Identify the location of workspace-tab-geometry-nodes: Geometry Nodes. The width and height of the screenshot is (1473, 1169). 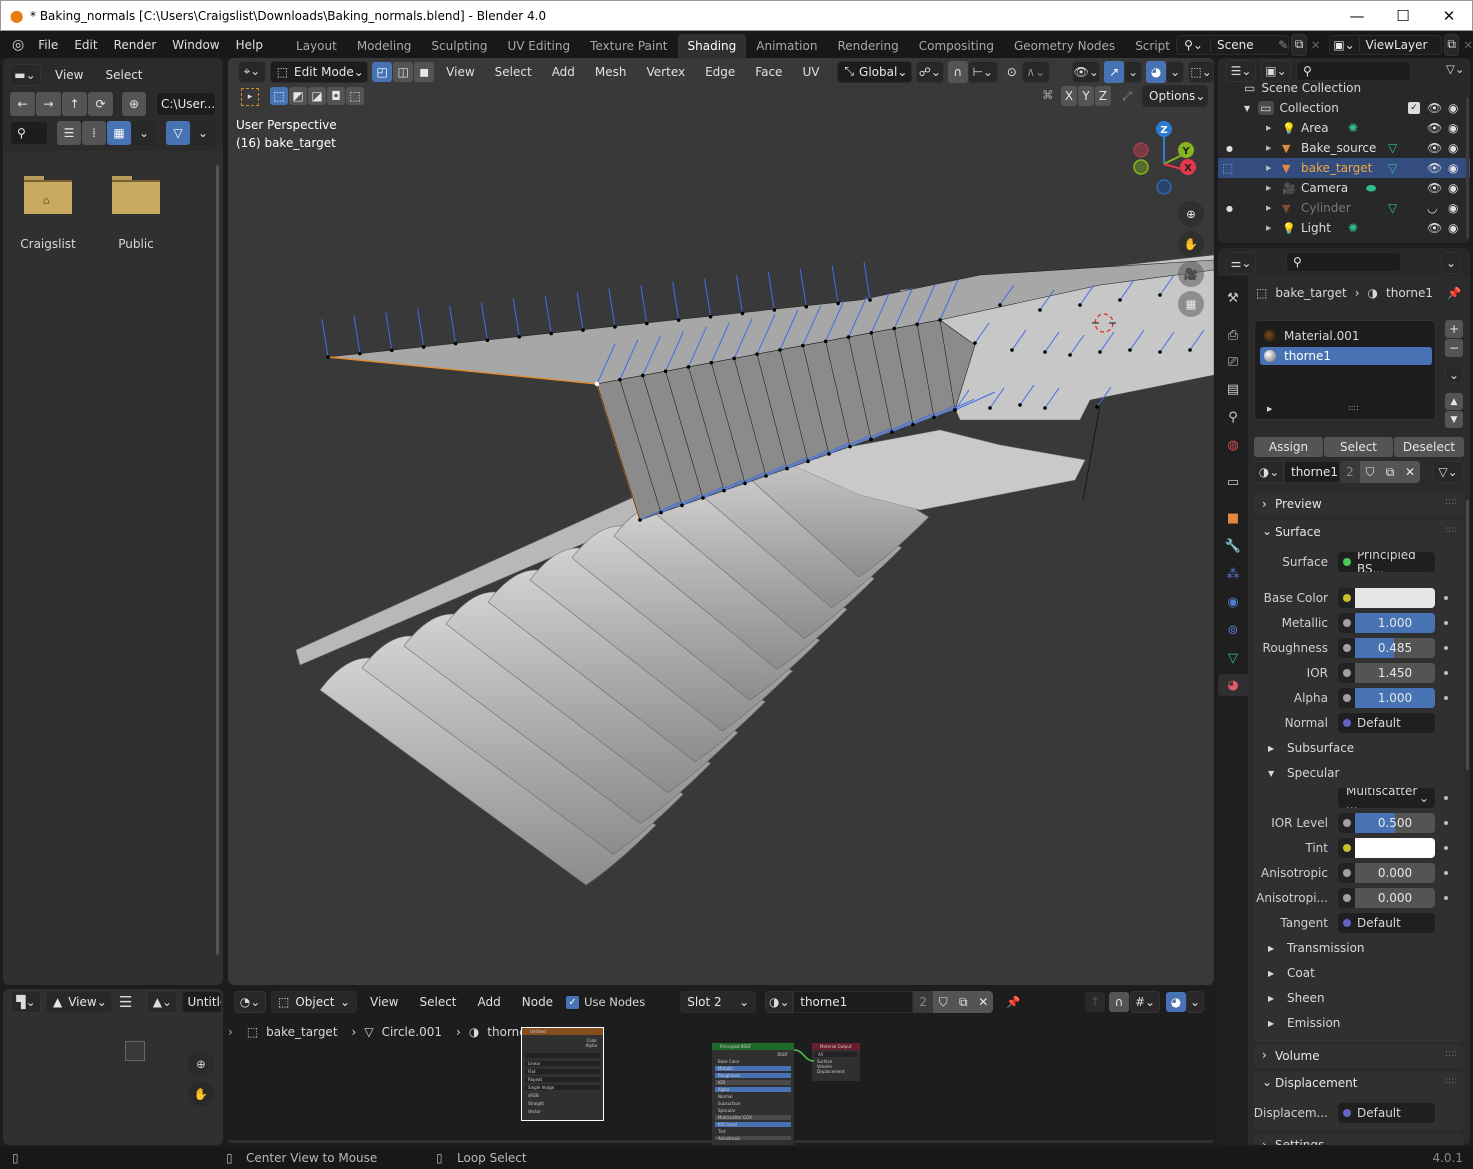
(1064, 46).